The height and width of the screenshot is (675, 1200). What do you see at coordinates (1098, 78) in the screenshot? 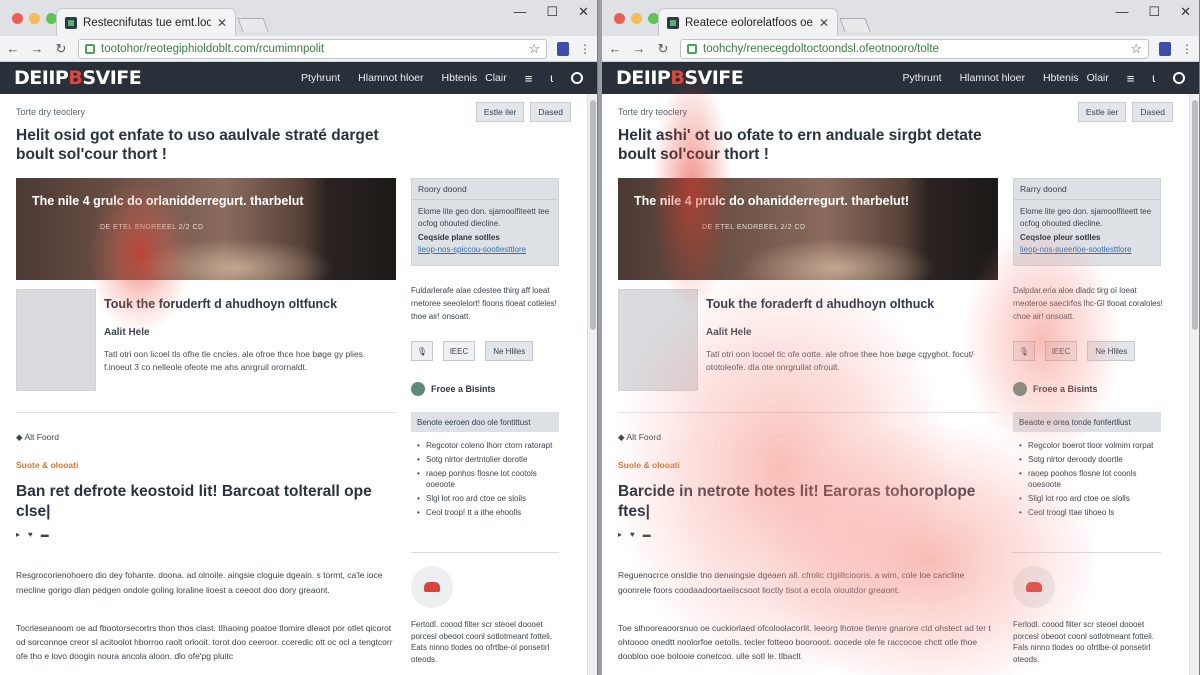
I see `nav-link-4: Olair` at bounding box center [1098, 78].